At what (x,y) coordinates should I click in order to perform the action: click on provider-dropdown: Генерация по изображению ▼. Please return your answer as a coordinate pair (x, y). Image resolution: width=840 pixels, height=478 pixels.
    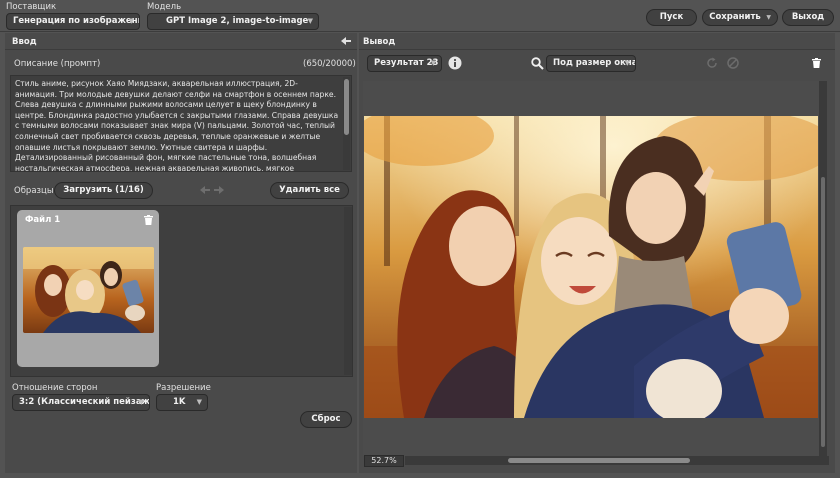
    Looking at the image, I should click on (73, 21).